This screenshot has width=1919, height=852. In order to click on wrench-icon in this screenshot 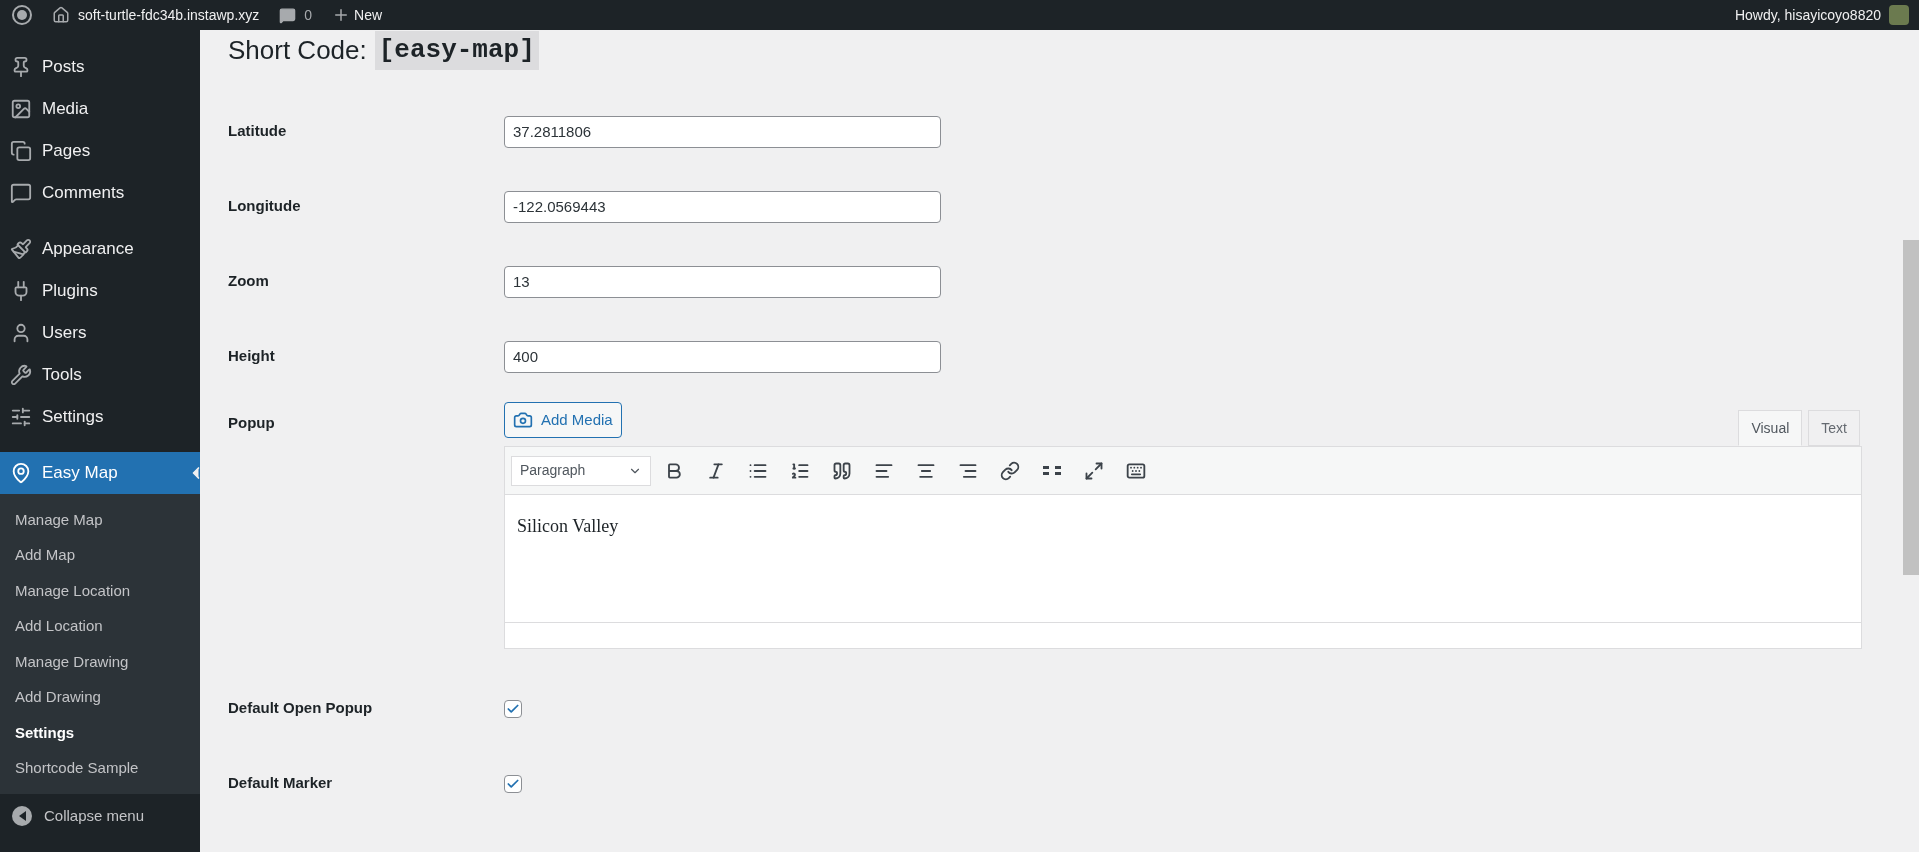, I will do `click(21, 375)`.